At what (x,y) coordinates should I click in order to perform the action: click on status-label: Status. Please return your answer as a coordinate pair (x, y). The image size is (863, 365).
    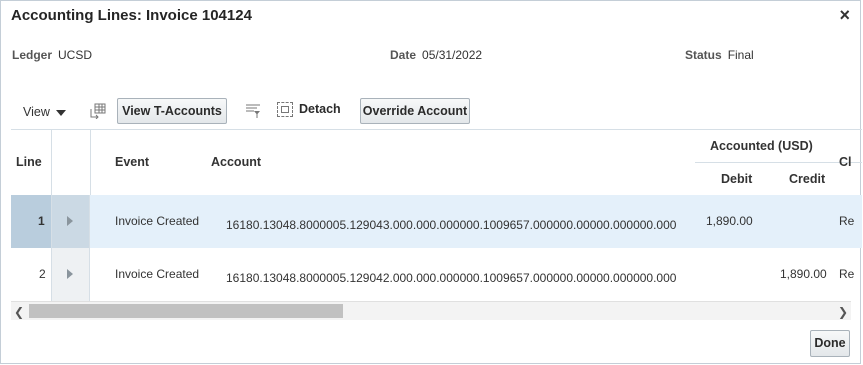
    Looking at the image, I should click on (703, 55).